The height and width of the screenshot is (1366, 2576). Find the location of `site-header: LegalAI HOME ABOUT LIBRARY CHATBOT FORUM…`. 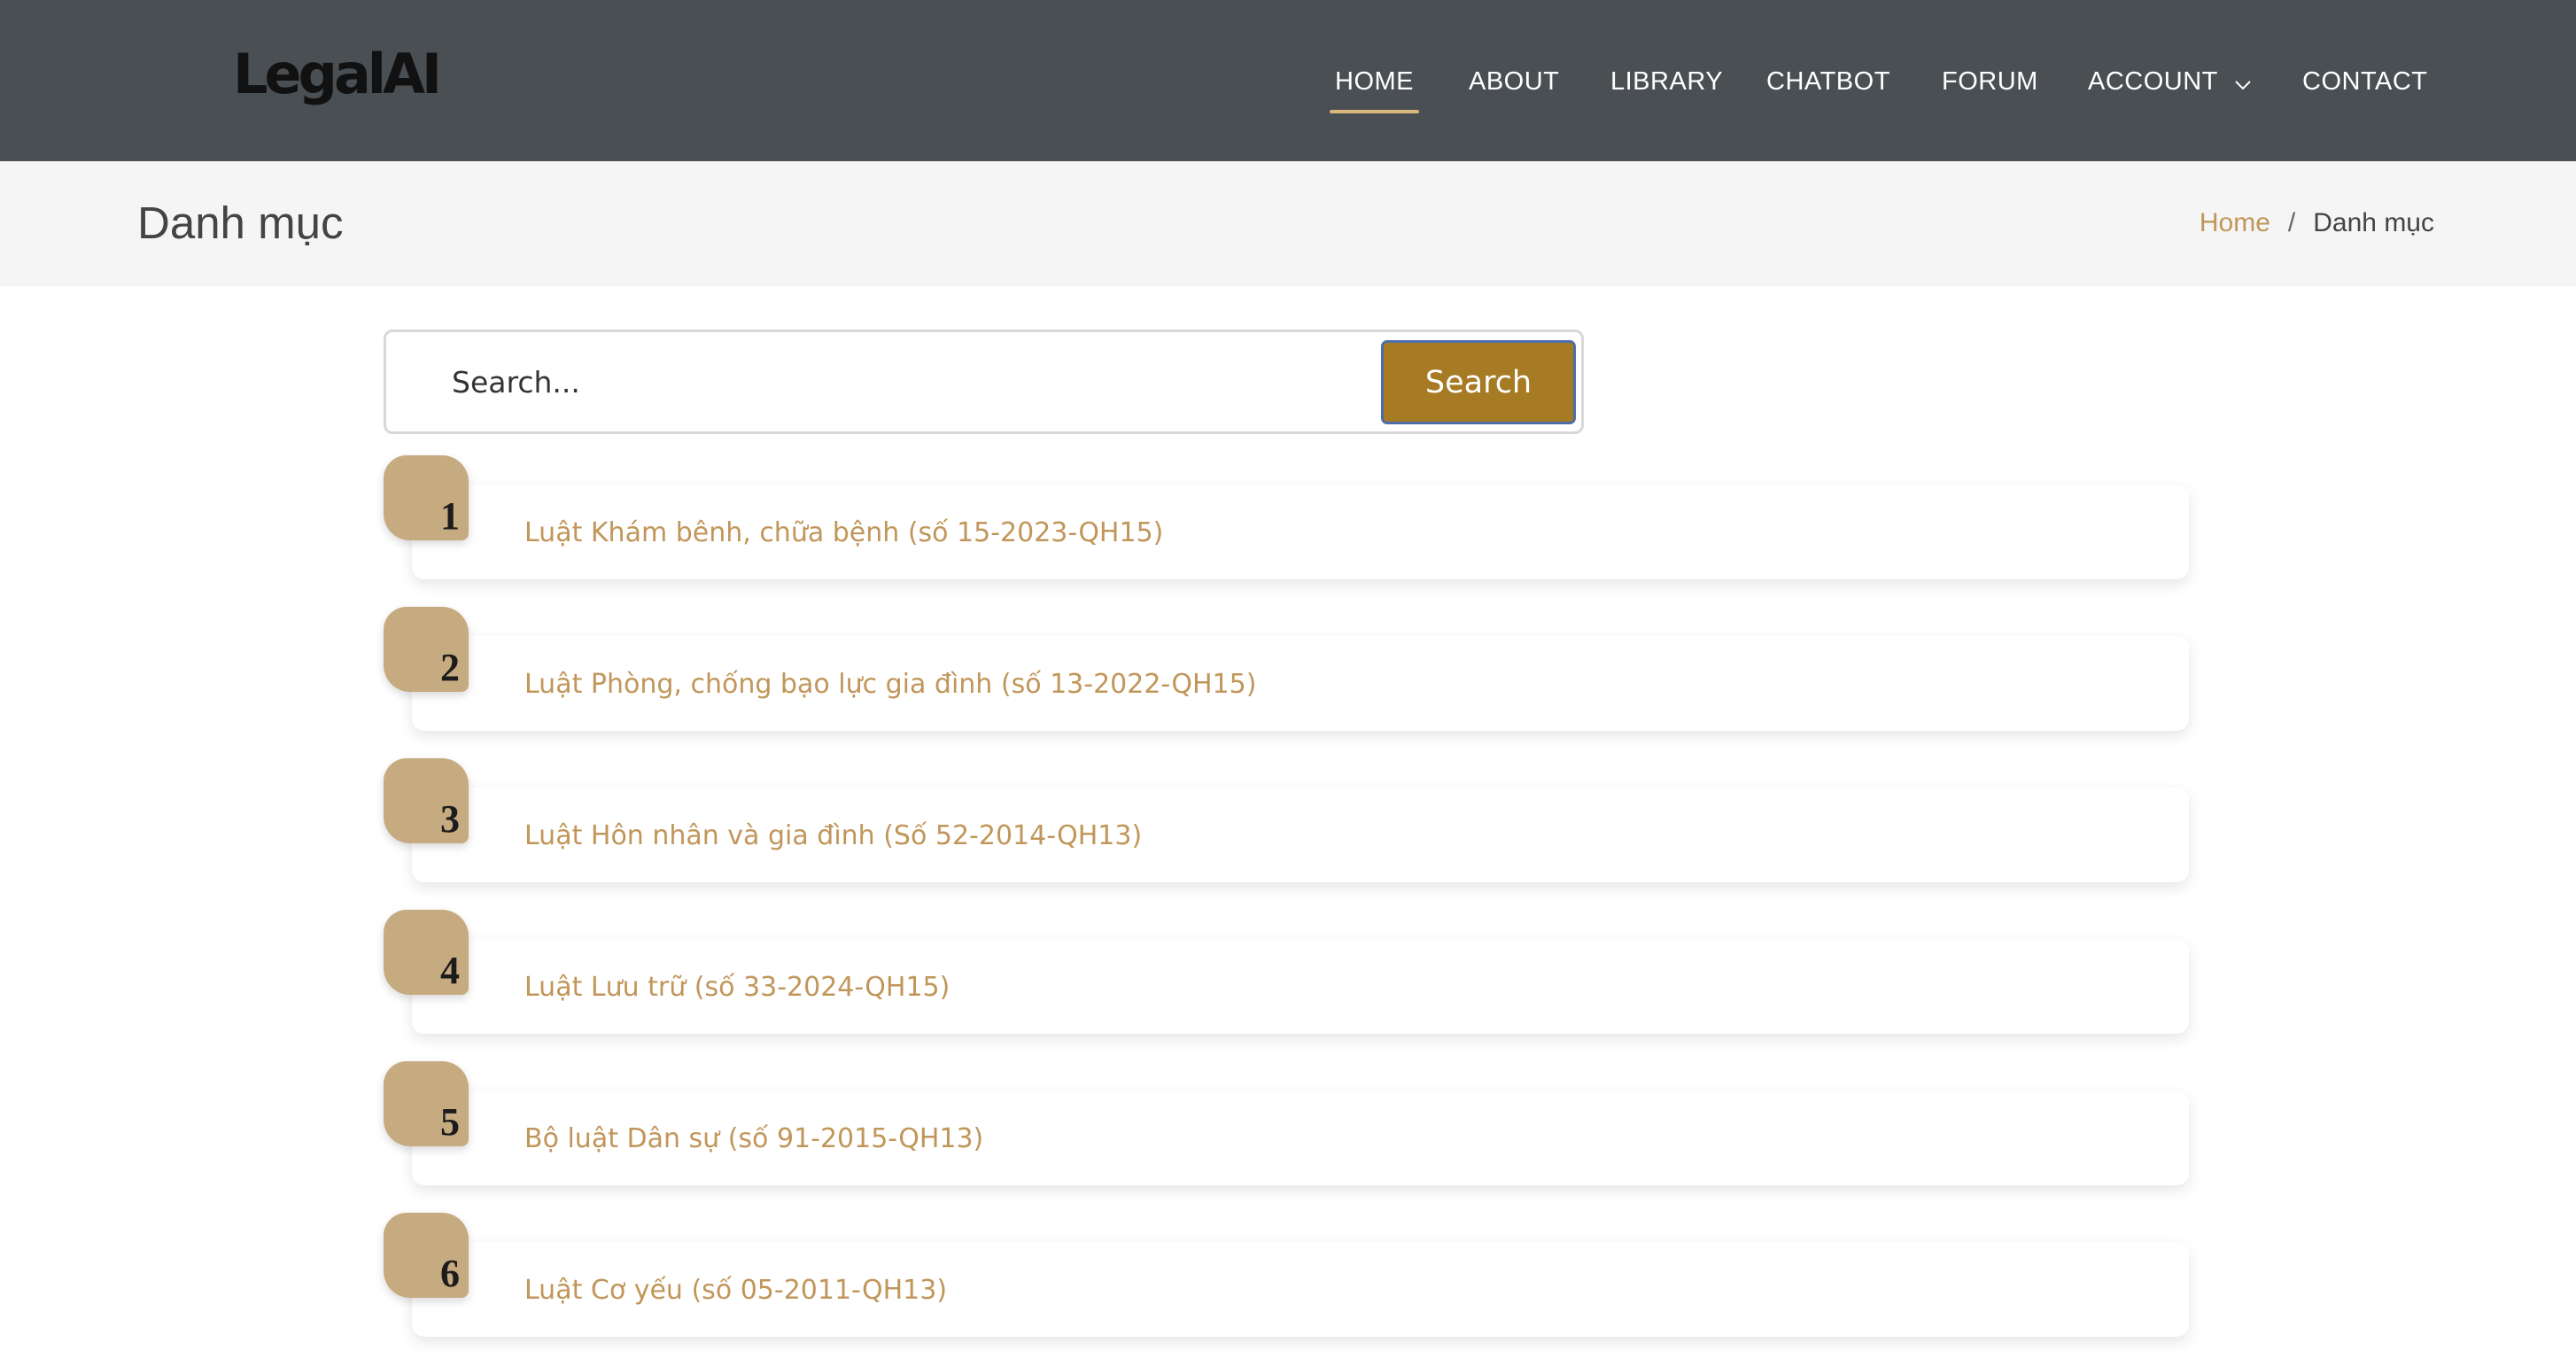

site-header: LegalAI HOME ABOUT LIBRARY CHATBOT FORUM… is located at coordinates (1288, 80).